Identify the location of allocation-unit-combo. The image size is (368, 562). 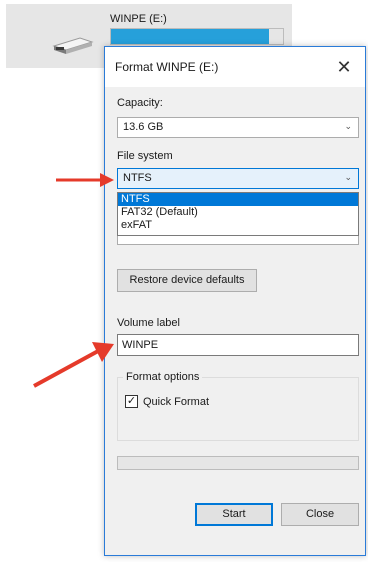
(238, 240).